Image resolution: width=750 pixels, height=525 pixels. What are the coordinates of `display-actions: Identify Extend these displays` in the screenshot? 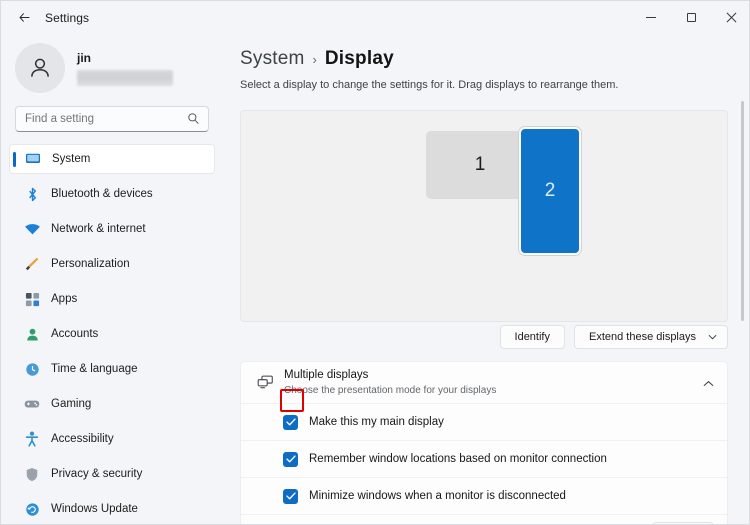 It's located at (484, 337).